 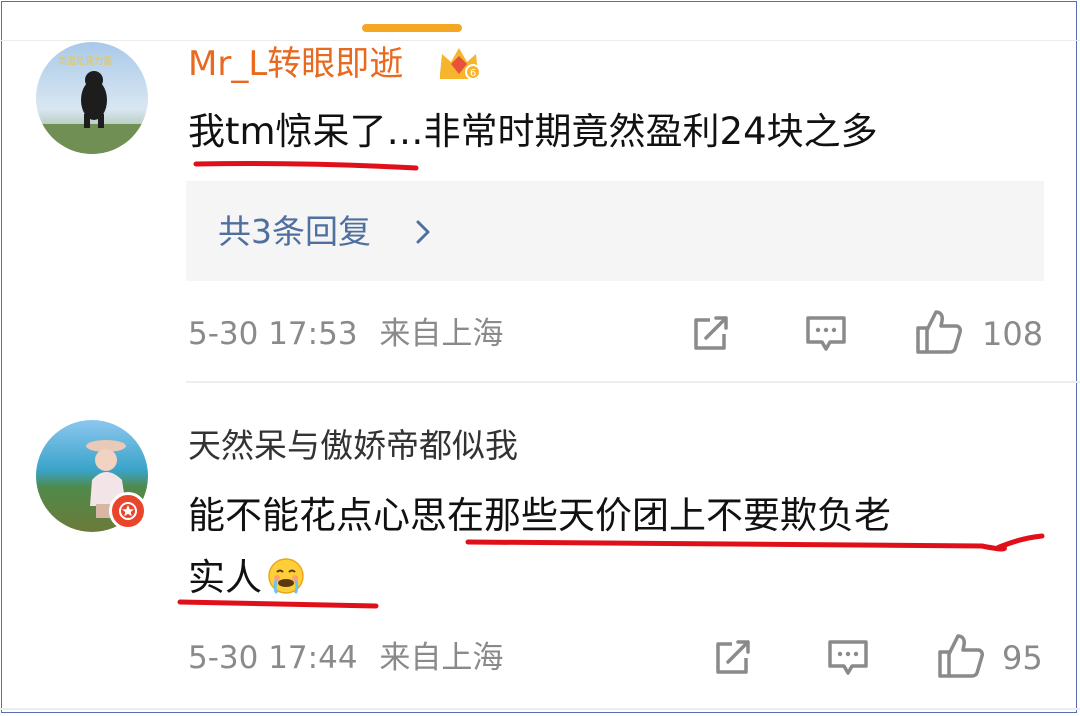 I want to click on chevron-right-icon, so click(x=423, y=232).